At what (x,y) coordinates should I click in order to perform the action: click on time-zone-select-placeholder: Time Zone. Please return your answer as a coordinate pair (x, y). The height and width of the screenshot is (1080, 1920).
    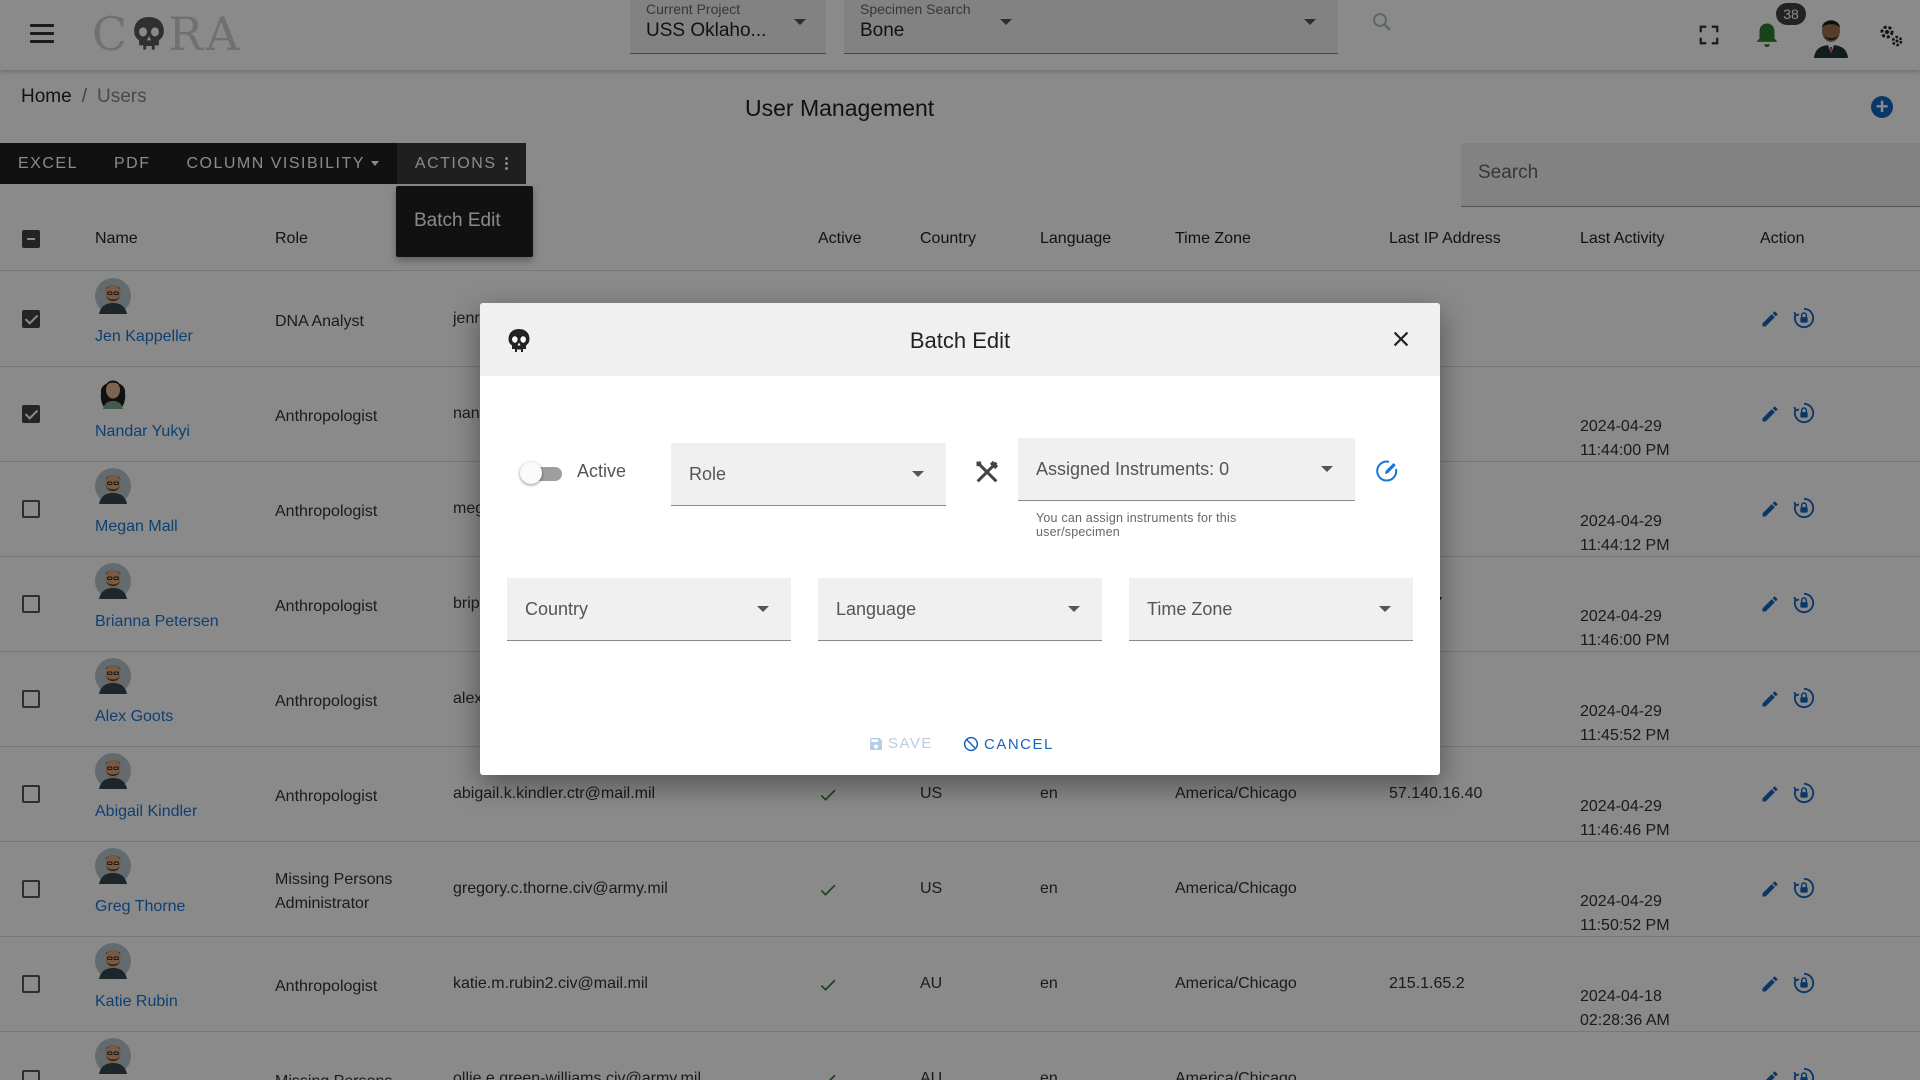
    Looking at the image, I should click on (1190, 609).